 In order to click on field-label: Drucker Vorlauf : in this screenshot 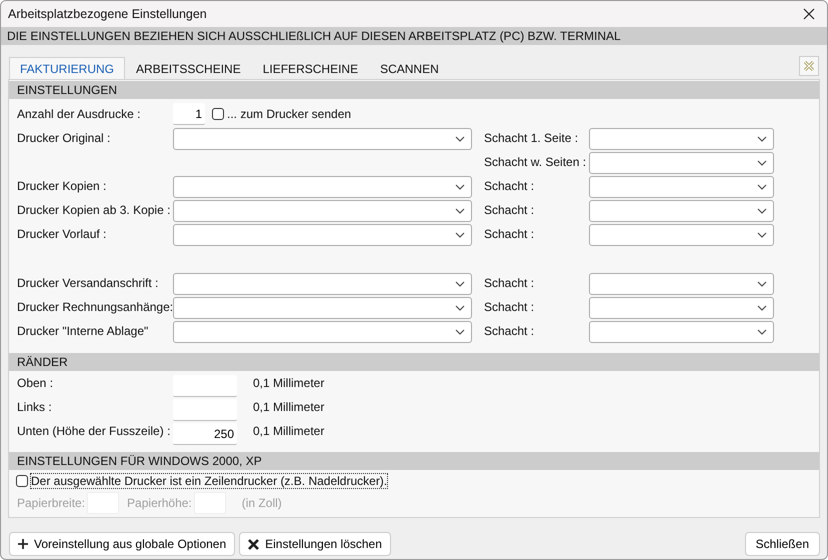, I will do `click(62, 233)`.